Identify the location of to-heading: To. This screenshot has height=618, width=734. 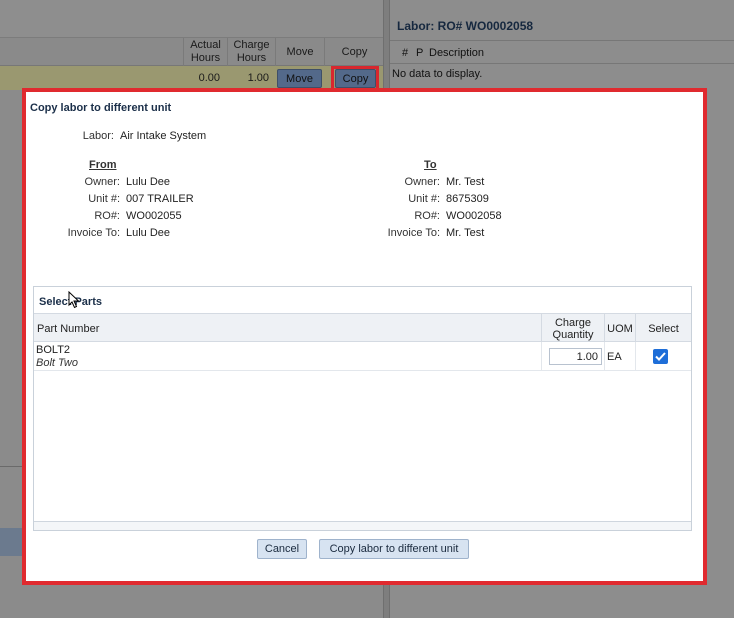
(430, 165).